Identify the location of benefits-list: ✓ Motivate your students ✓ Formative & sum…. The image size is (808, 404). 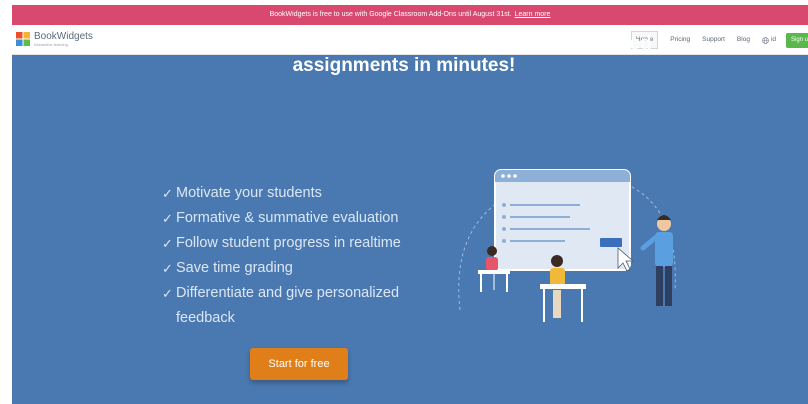
(307, 256).